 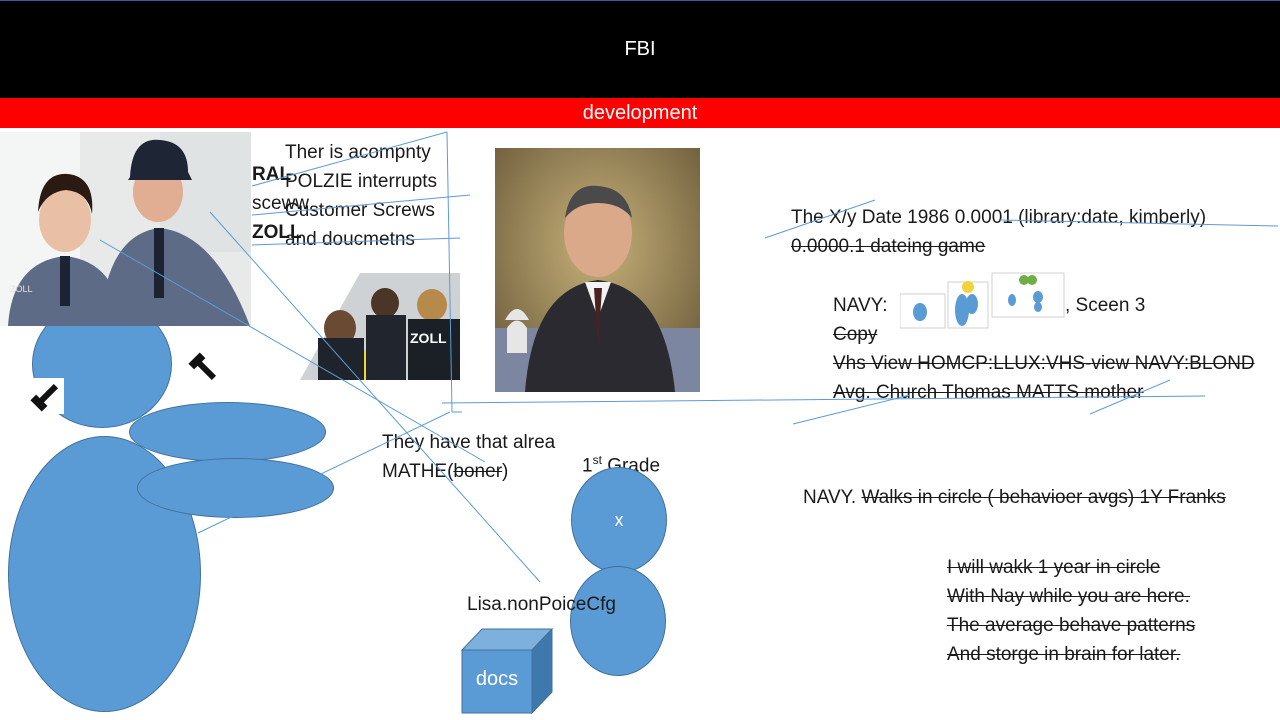 I want to click on middle-note-line2: MATHE(boner), so click(x=468, y=471).